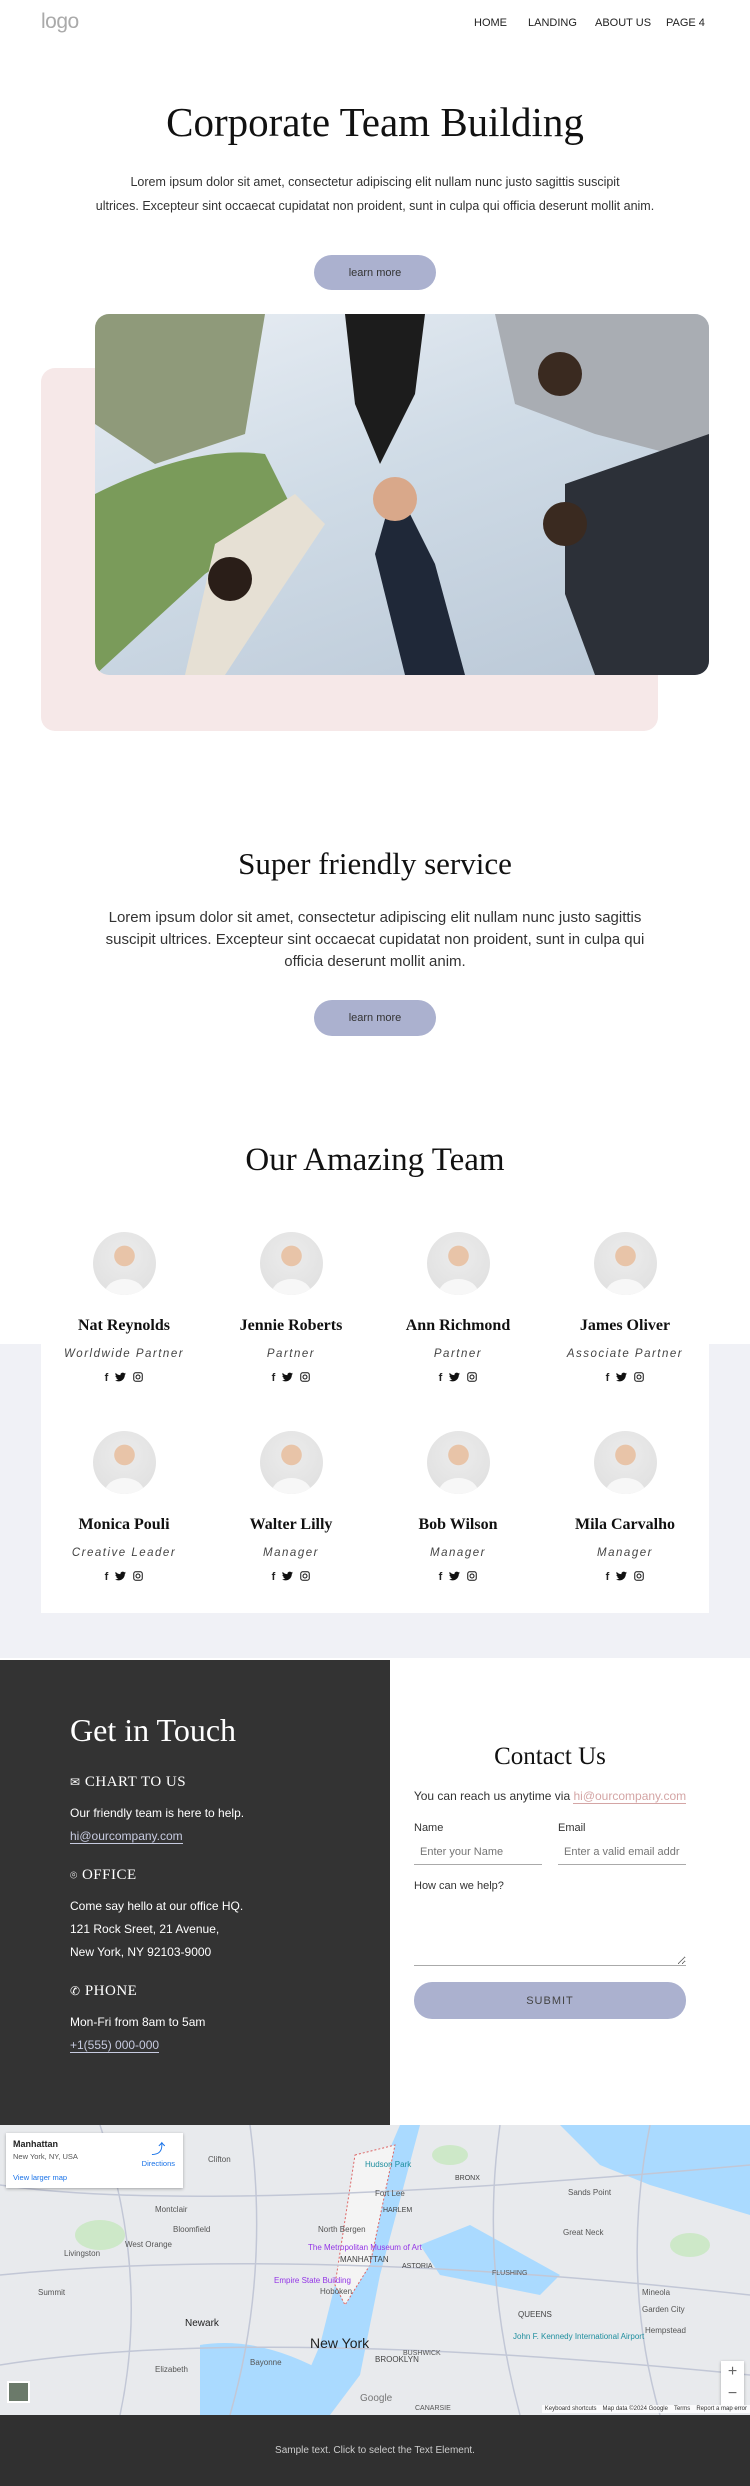 This screenshot has width=750, height=2486. Describe the element at coordinates (74, 1875) in the screenshot. I see `location-pin-icon: ⌾` at that location.